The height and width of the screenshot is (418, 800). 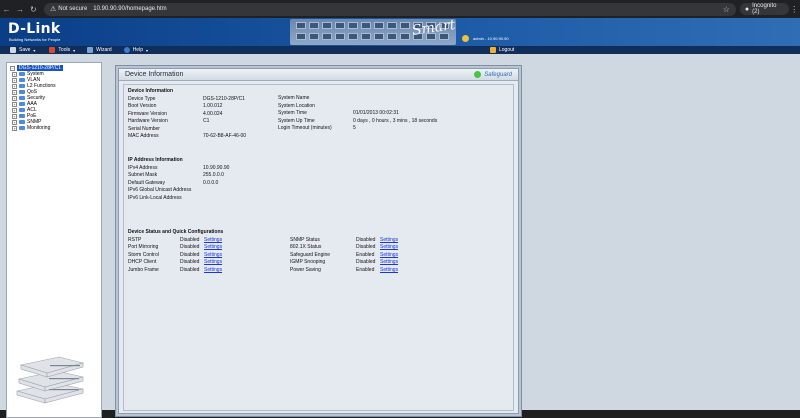 What do you see at coordinates (155, 197) in the screenshot?
I see `info-label: IPv6 Link-Local Address` at bounding box center [155, 197].